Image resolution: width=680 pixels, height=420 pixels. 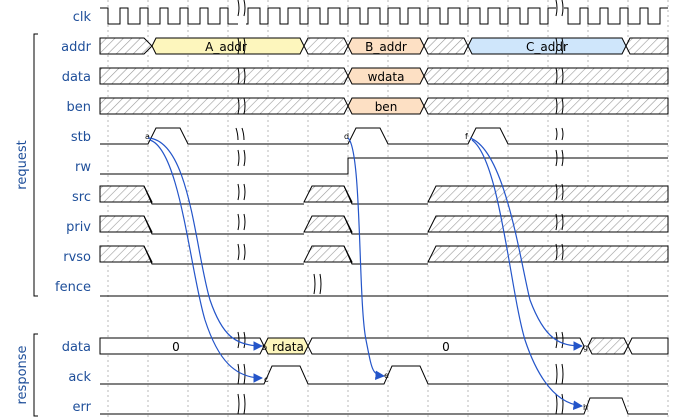 I want to click on signal-label-resp-data: data, so click(x=76, y=347).